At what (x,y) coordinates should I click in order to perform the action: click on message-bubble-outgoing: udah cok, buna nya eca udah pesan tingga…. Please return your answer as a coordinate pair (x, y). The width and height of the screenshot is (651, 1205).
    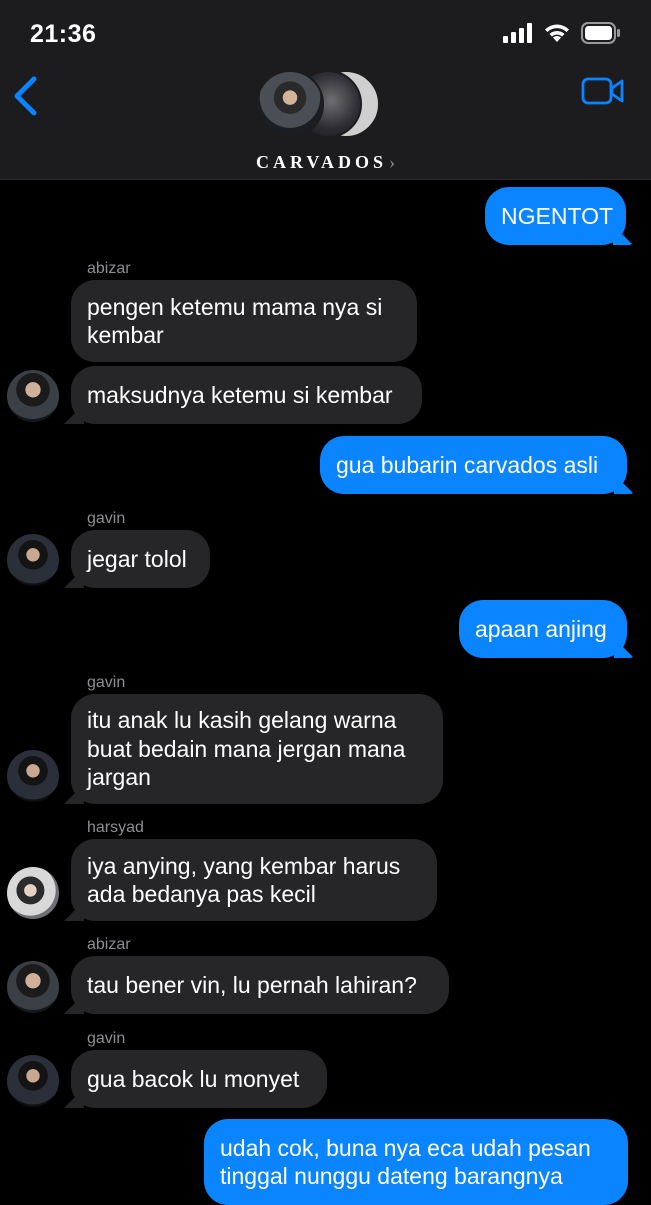
    Looking at the image, I should click on (416, 1162).